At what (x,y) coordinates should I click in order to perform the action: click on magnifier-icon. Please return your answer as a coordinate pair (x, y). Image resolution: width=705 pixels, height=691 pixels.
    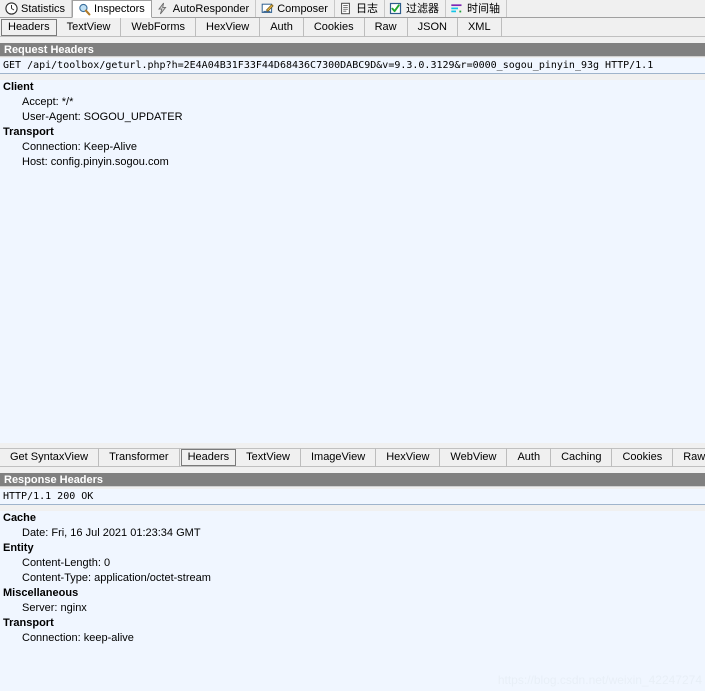
    Looking at the image, I should click on (84, 9).